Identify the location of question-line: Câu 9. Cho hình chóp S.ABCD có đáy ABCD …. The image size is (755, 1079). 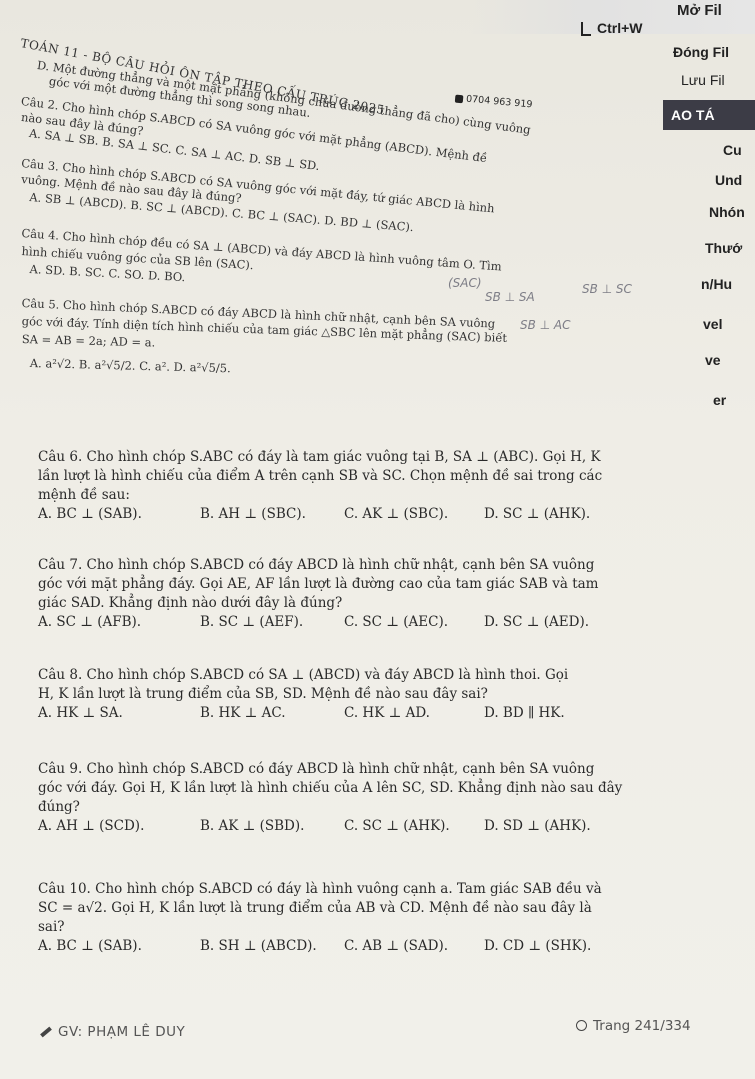
(316, 769).